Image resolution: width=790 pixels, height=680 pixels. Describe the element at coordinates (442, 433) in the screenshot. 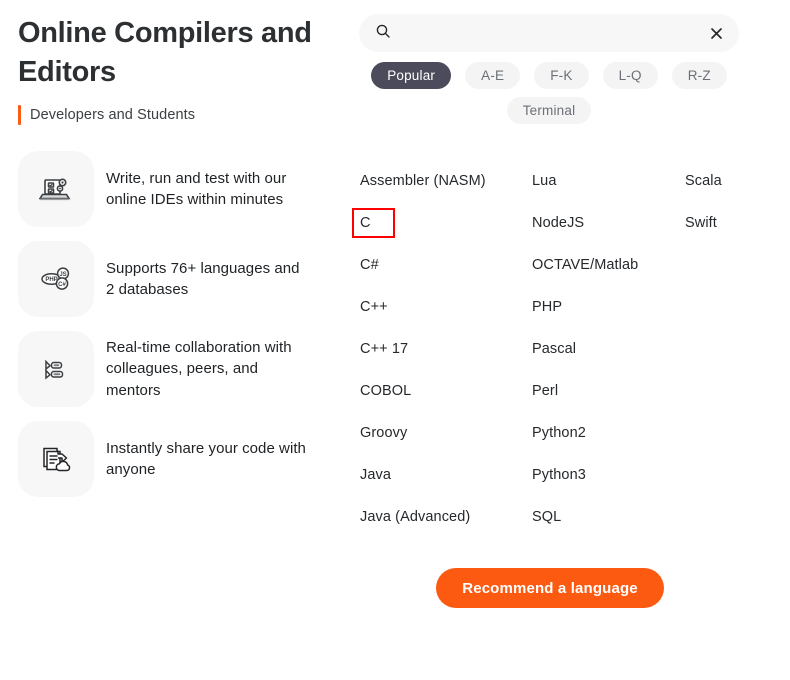

I see `language-item: Groovy` at that location.